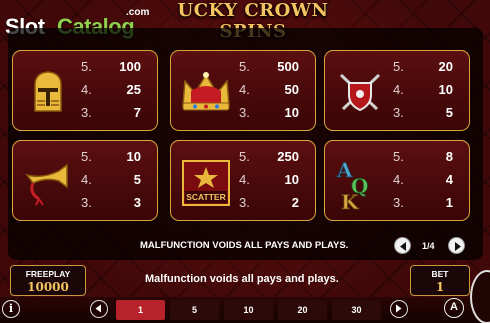 The height and width of the screenshot is (323, 490). I want to click on autoplay-button: A, so click(454, 308).